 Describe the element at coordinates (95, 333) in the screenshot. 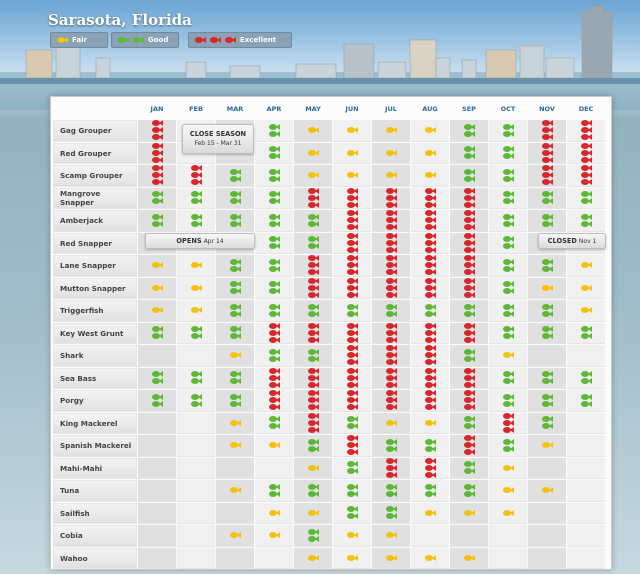

I see `species-name: Key West Grunt` at that location.